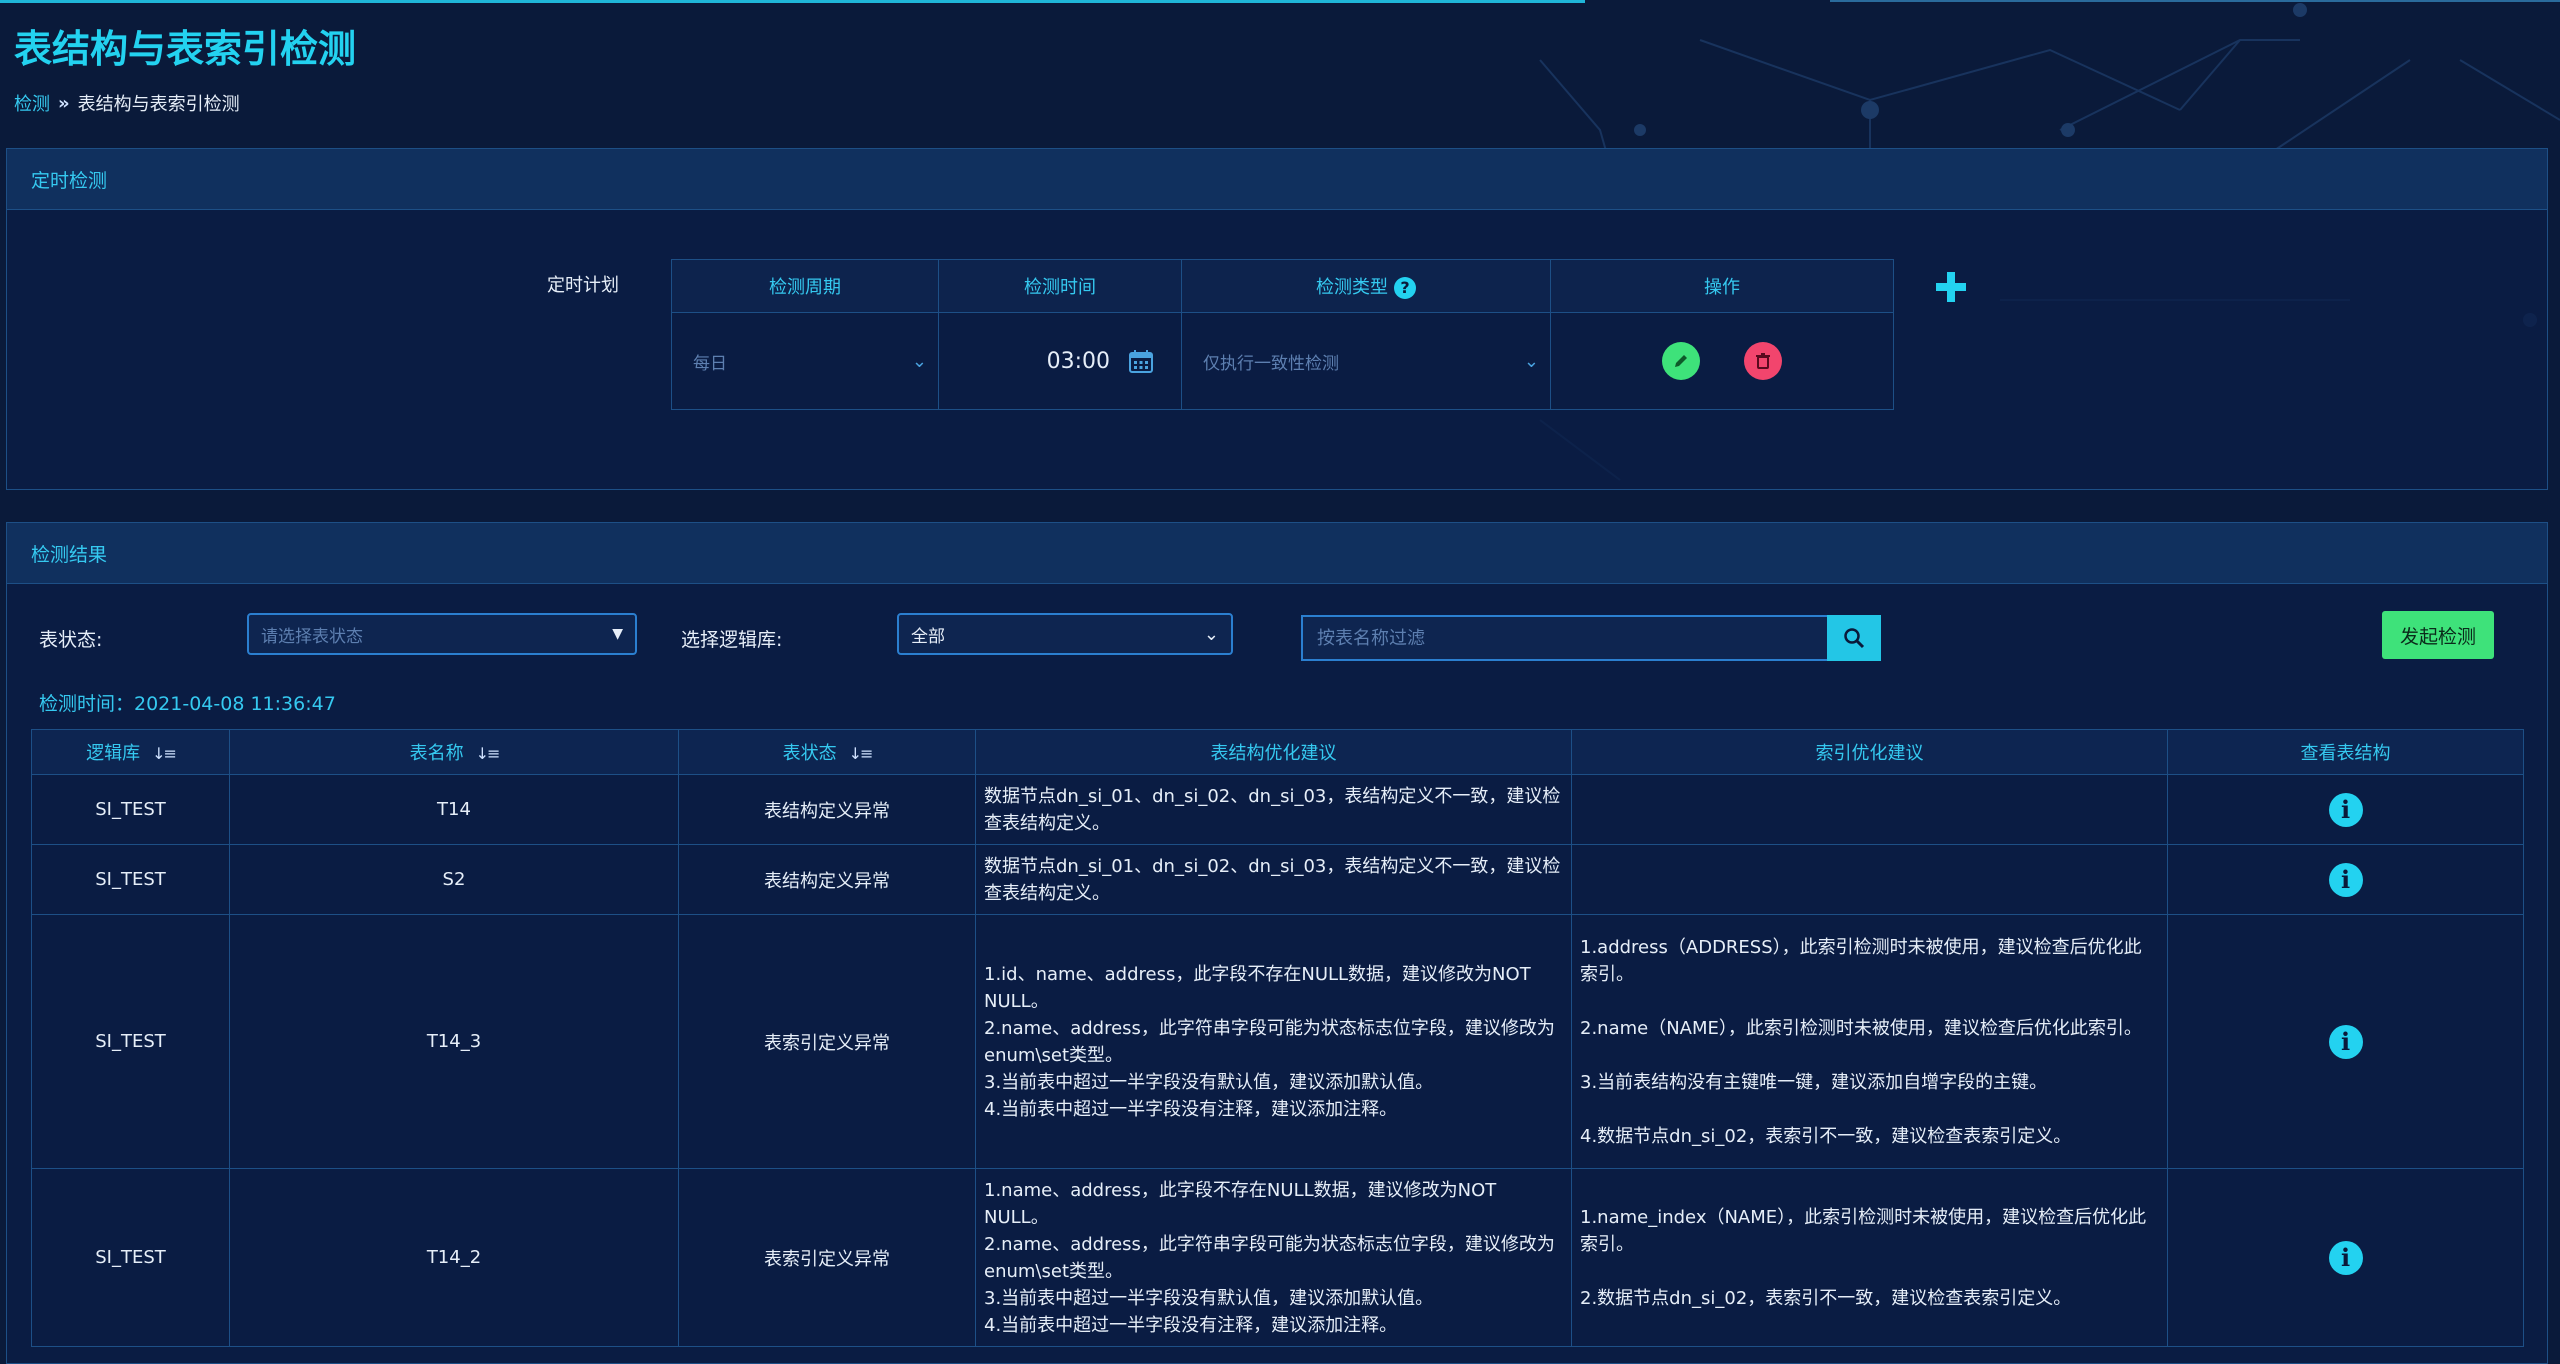 Image resolution: width=2560 pixels, height=1364 pixels. Describe the element at coordinates (1060, 286) in the screenshot. I see `col-time: 检测时间` at that location.